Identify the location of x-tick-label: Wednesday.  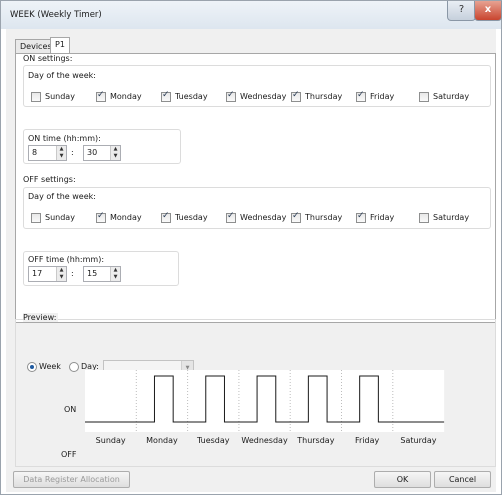
(264, 440).